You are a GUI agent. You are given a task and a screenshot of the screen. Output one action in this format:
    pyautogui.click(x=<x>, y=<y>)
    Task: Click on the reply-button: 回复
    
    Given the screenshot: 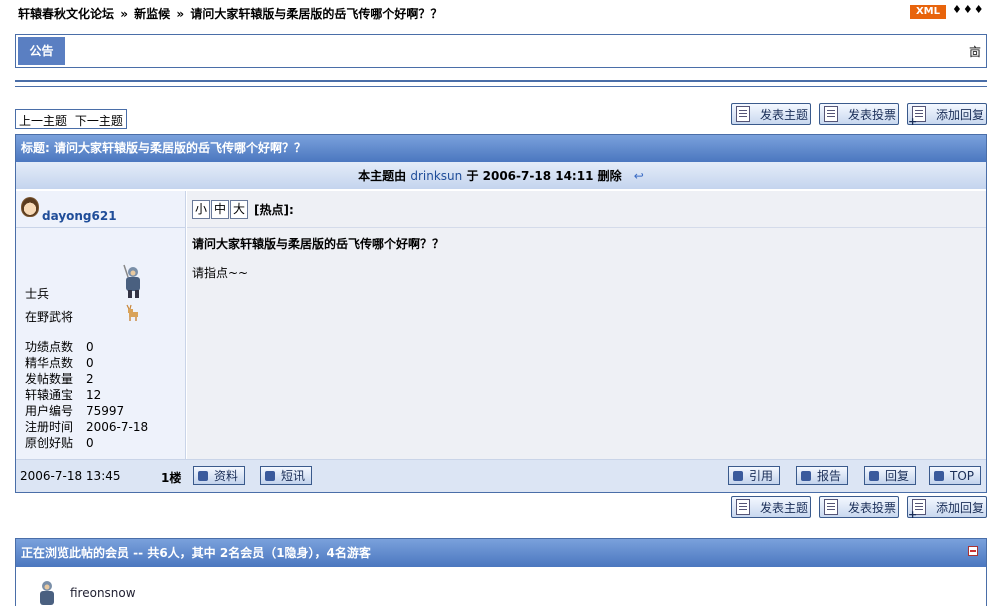 What is the action you would take?
    pyautogui.click(x=890, y=475)
    